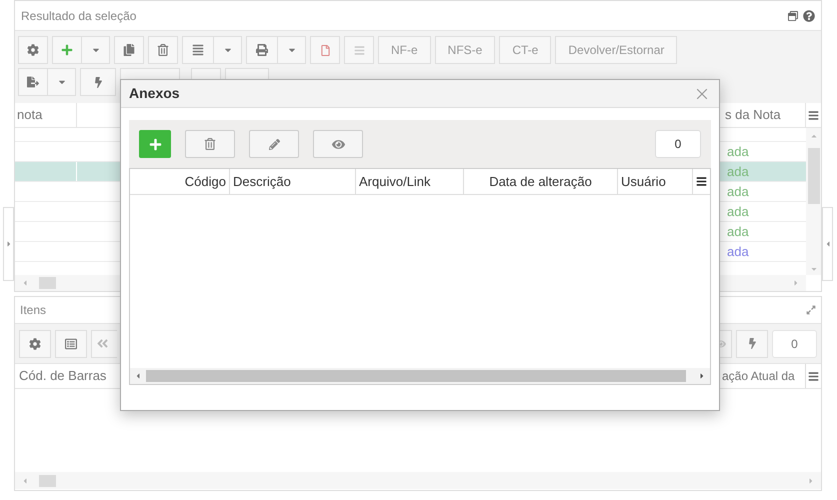 This screenshot has width=837, height=500. What do you see at coordinates (180, 181) in the screenshot?
I see `column-header: Código` at bounding box center [180, 181].